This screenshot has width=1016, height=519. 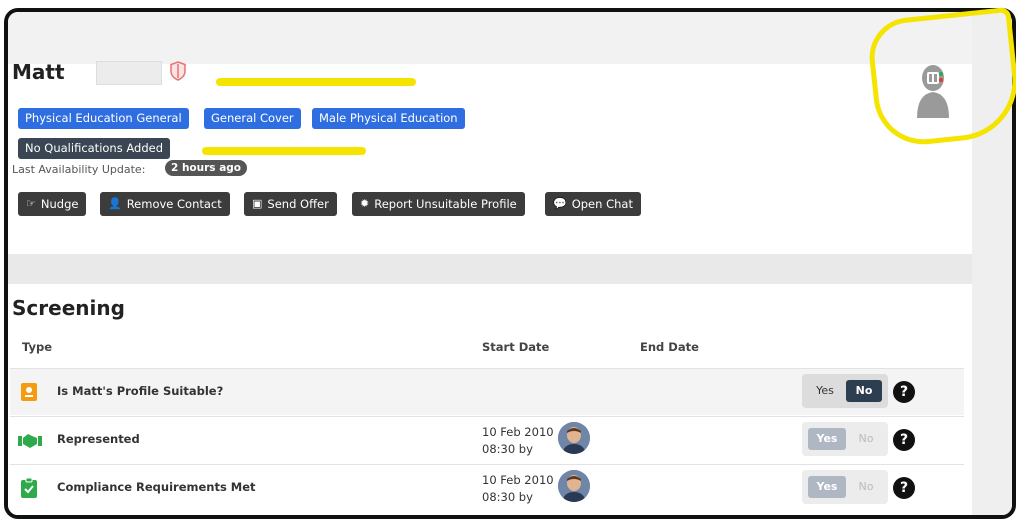 What do you see at coordinates (94, 148) in the screenshot?
I see `tag-no-qualifications: No Qualifications Added` at bounding box center [94, 148].